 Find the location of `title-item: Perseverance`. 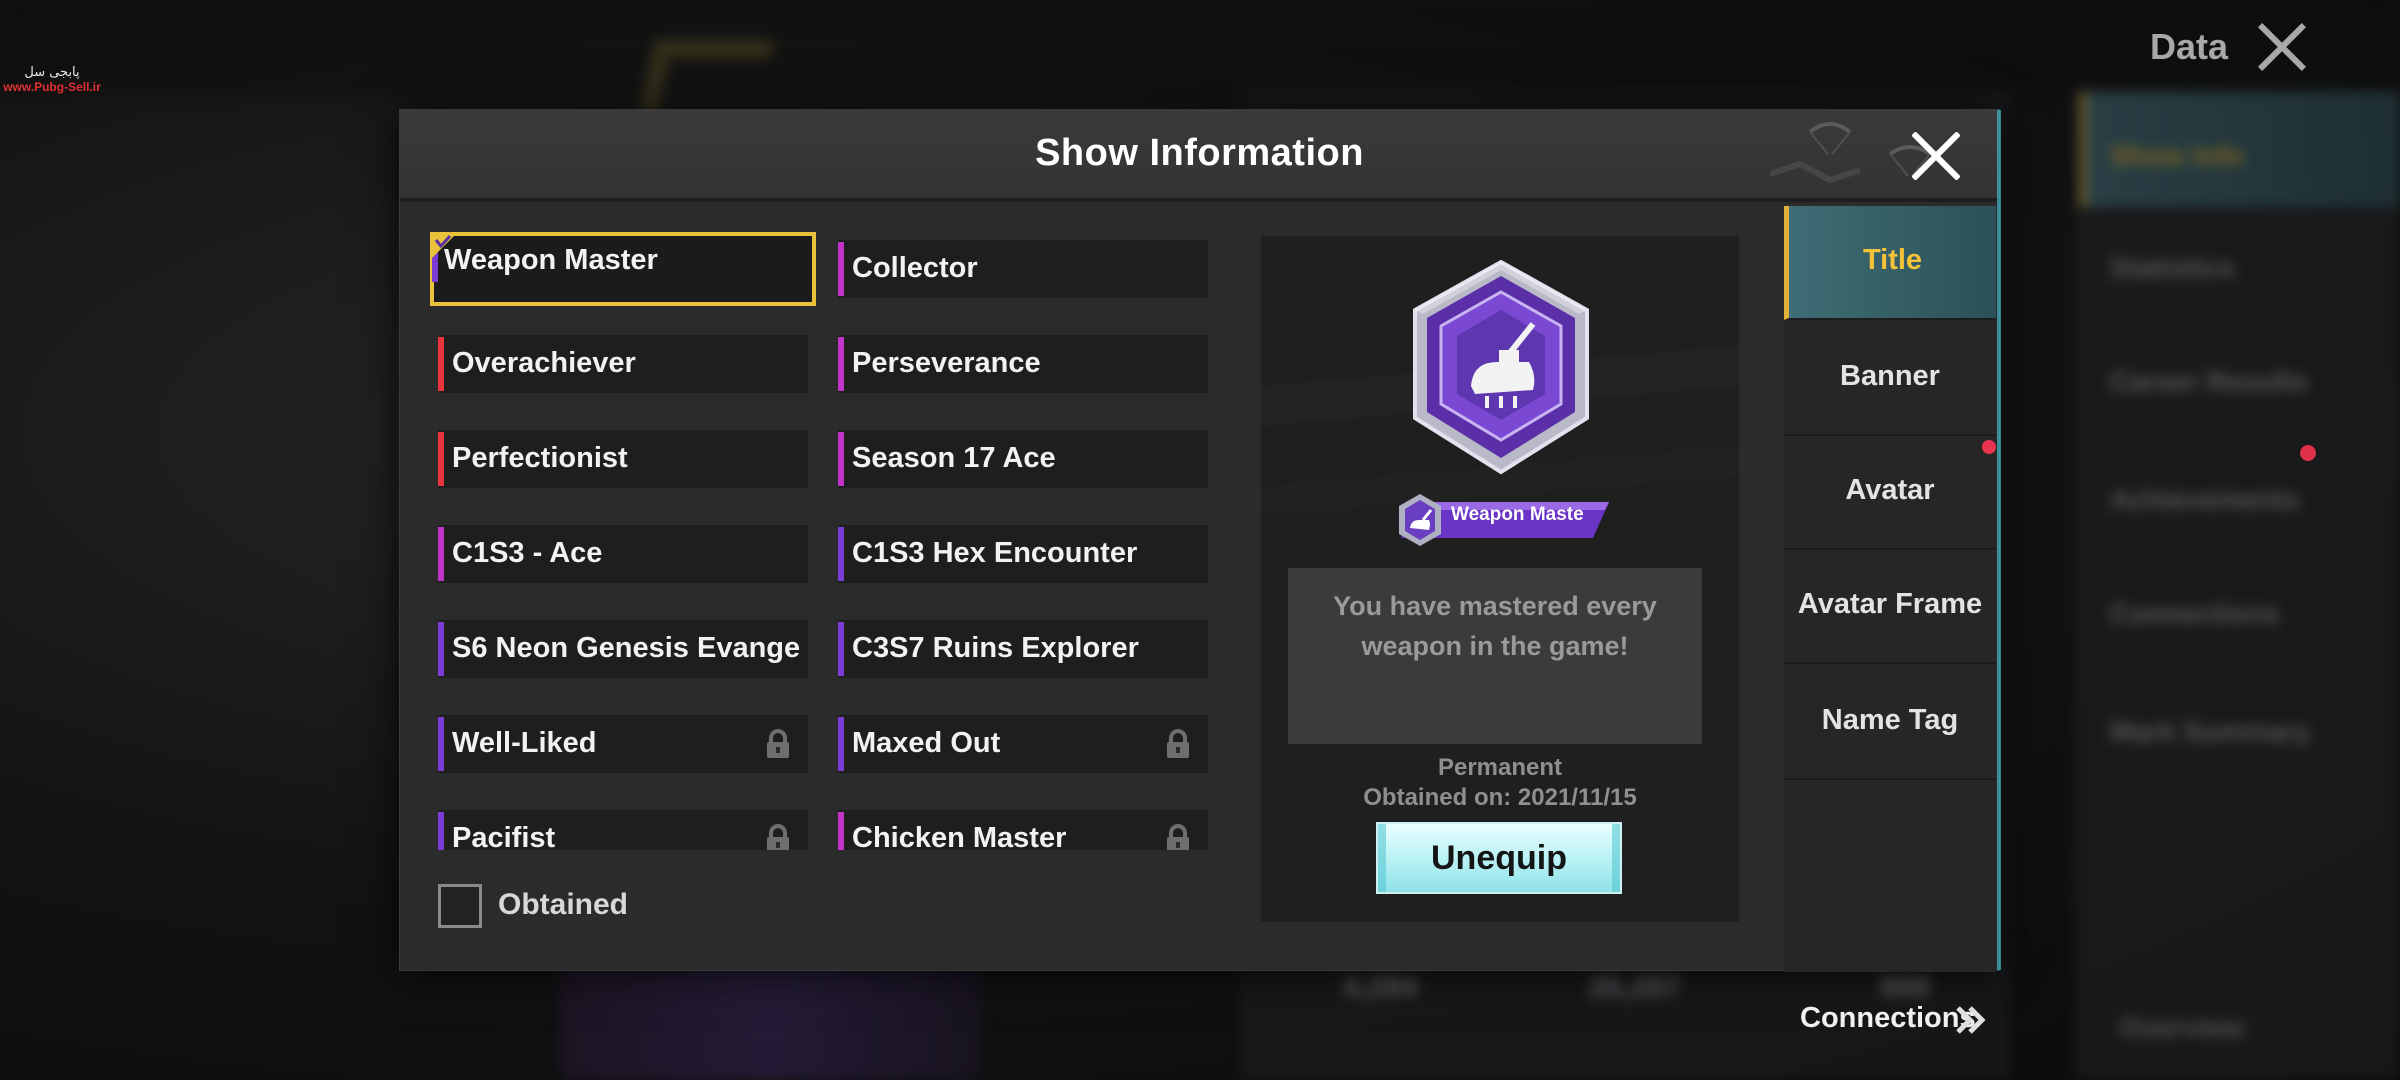

title-item: Perseverance is located at coordinates (1023, 364).